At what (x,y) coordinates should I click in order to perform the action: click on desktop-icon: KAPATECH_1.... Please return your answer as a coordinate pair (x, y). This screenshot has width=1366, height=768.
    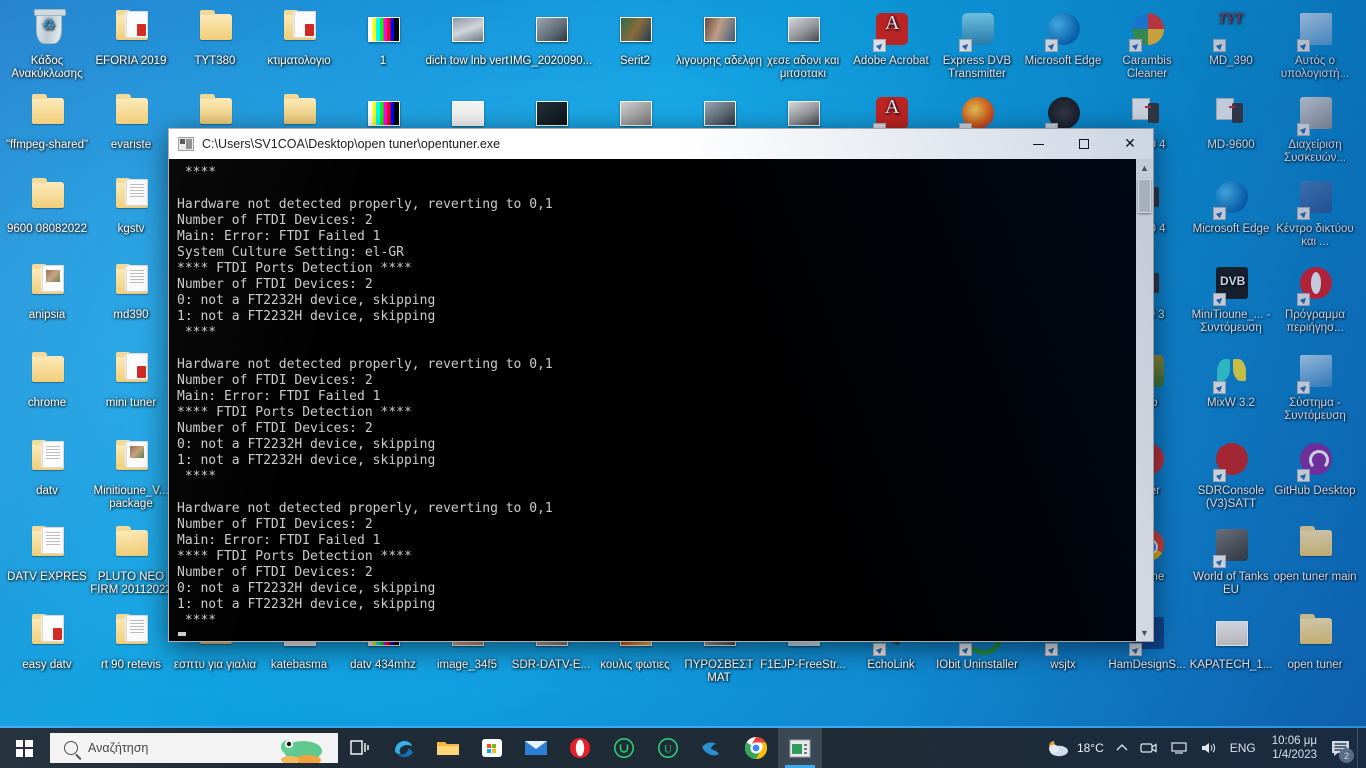
    Looking at the image, I should click on (1231, 642).